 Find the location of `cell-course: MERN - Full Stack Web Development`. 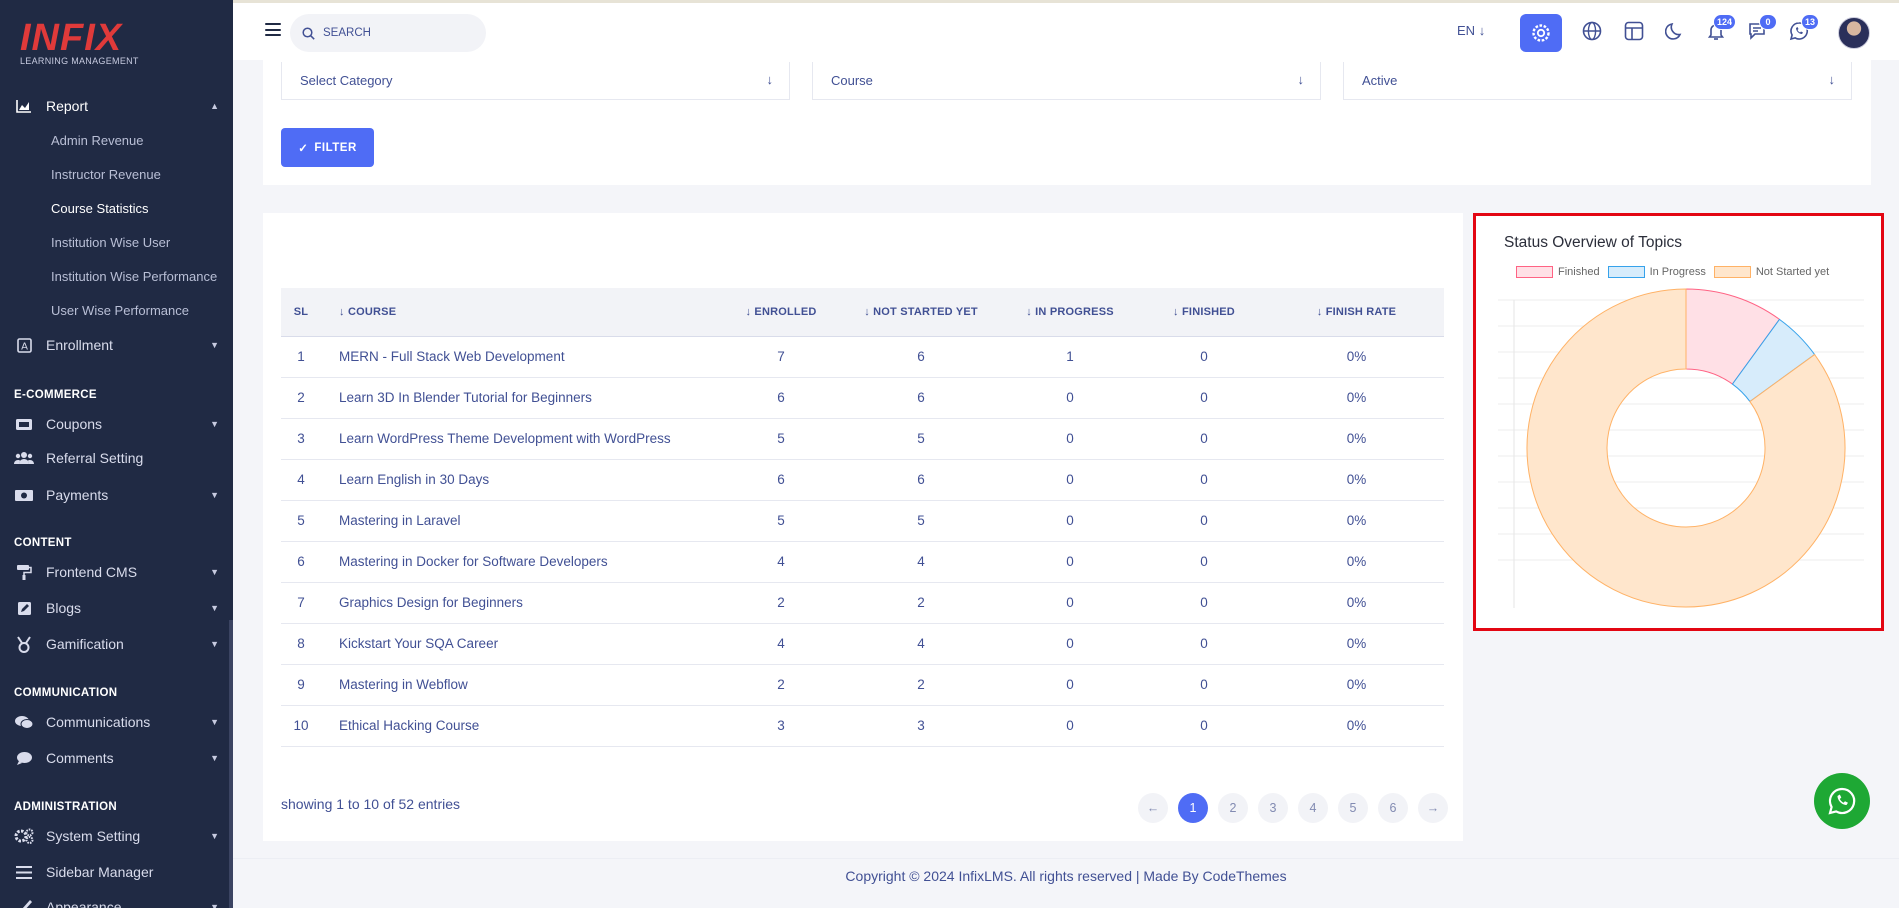

cell-course: MERN - Full Stack Web Development is located at coordinates (521, 357).